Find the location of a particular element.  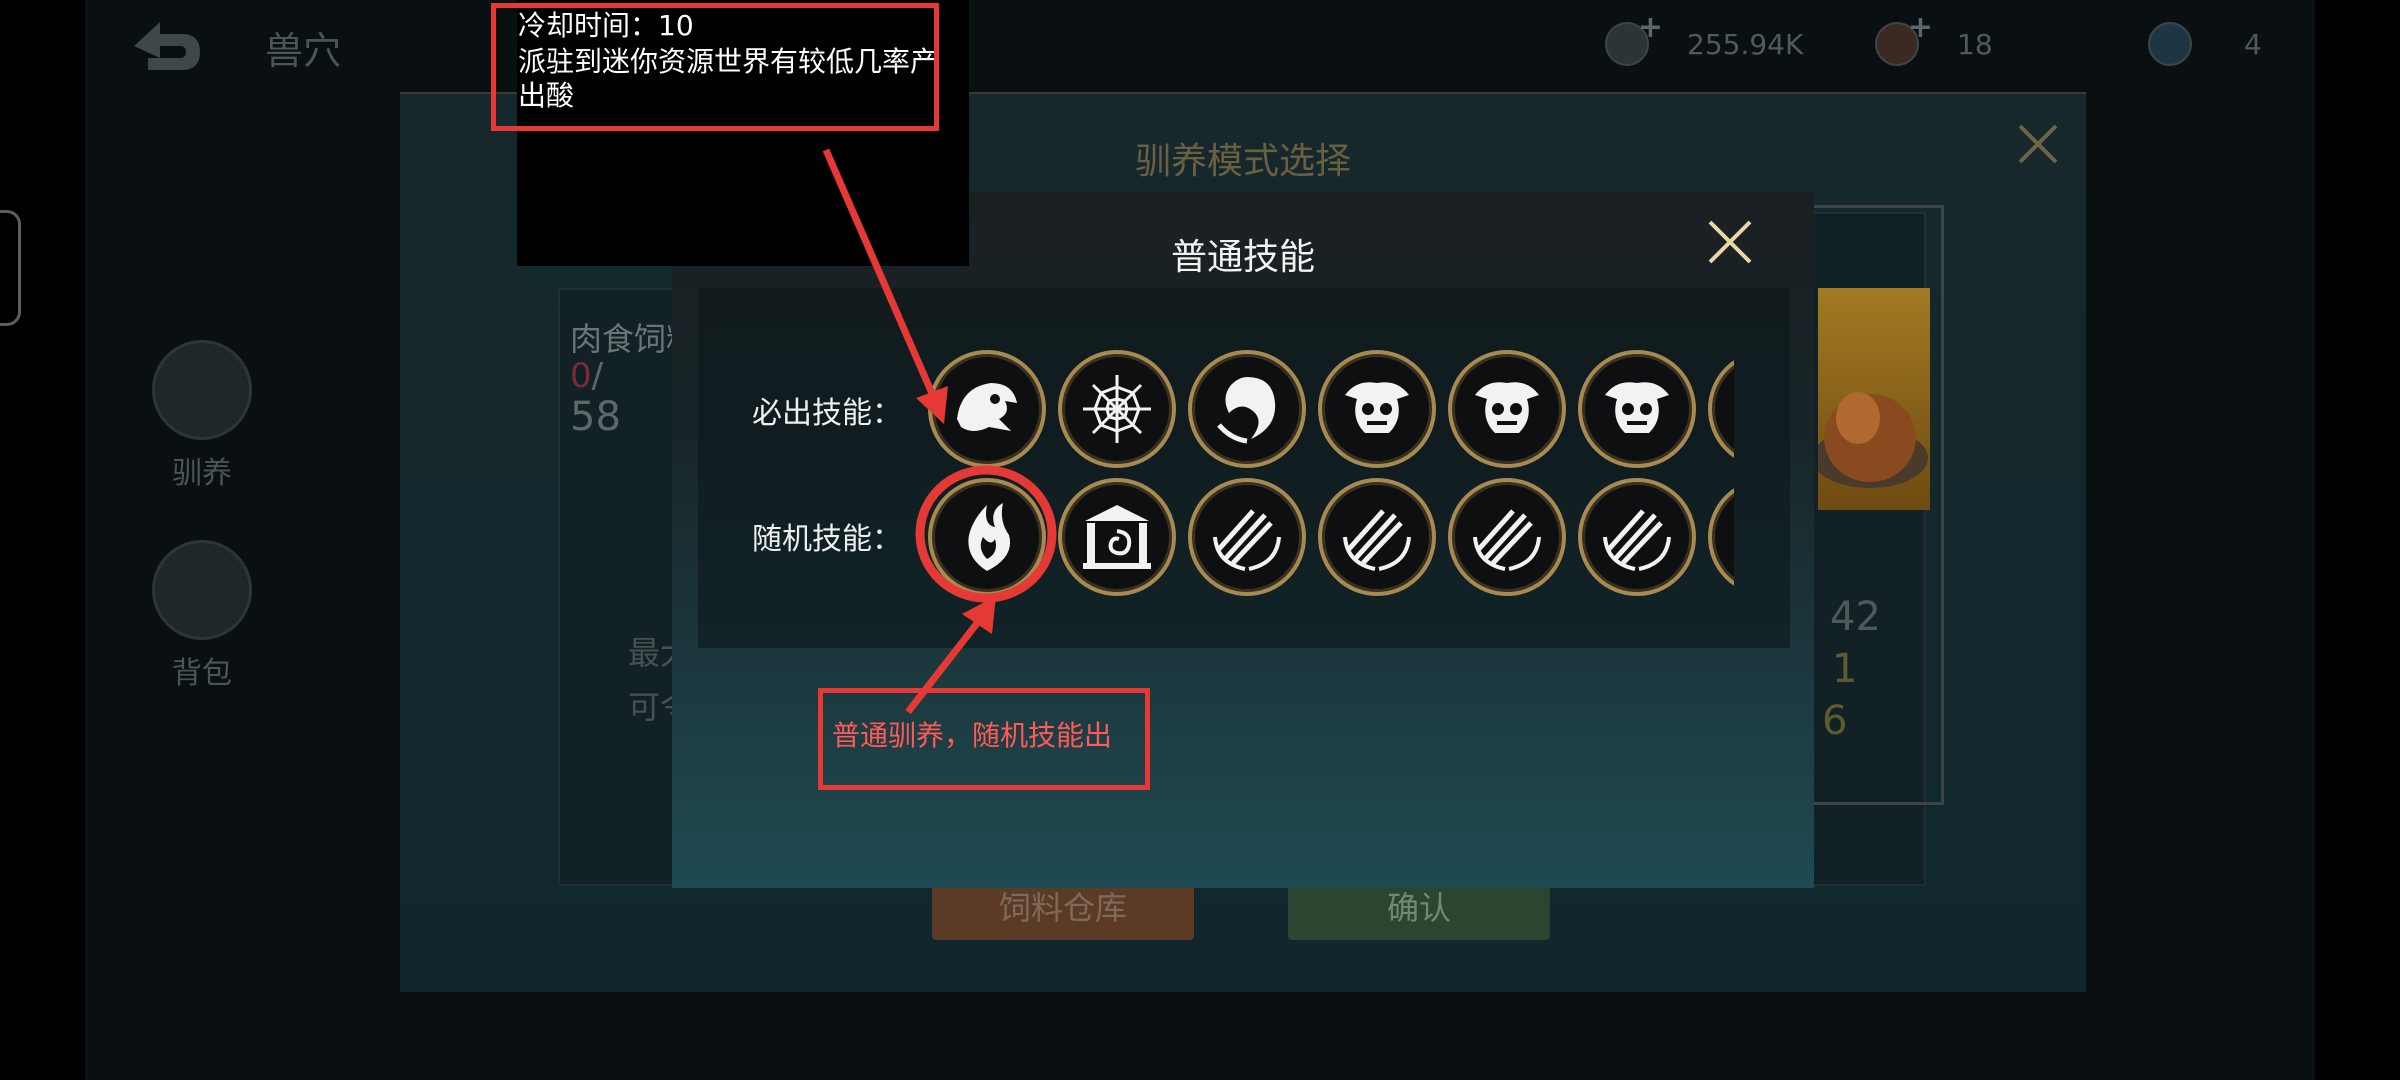

spider-web-icon is located at coordinates (1117, 409).